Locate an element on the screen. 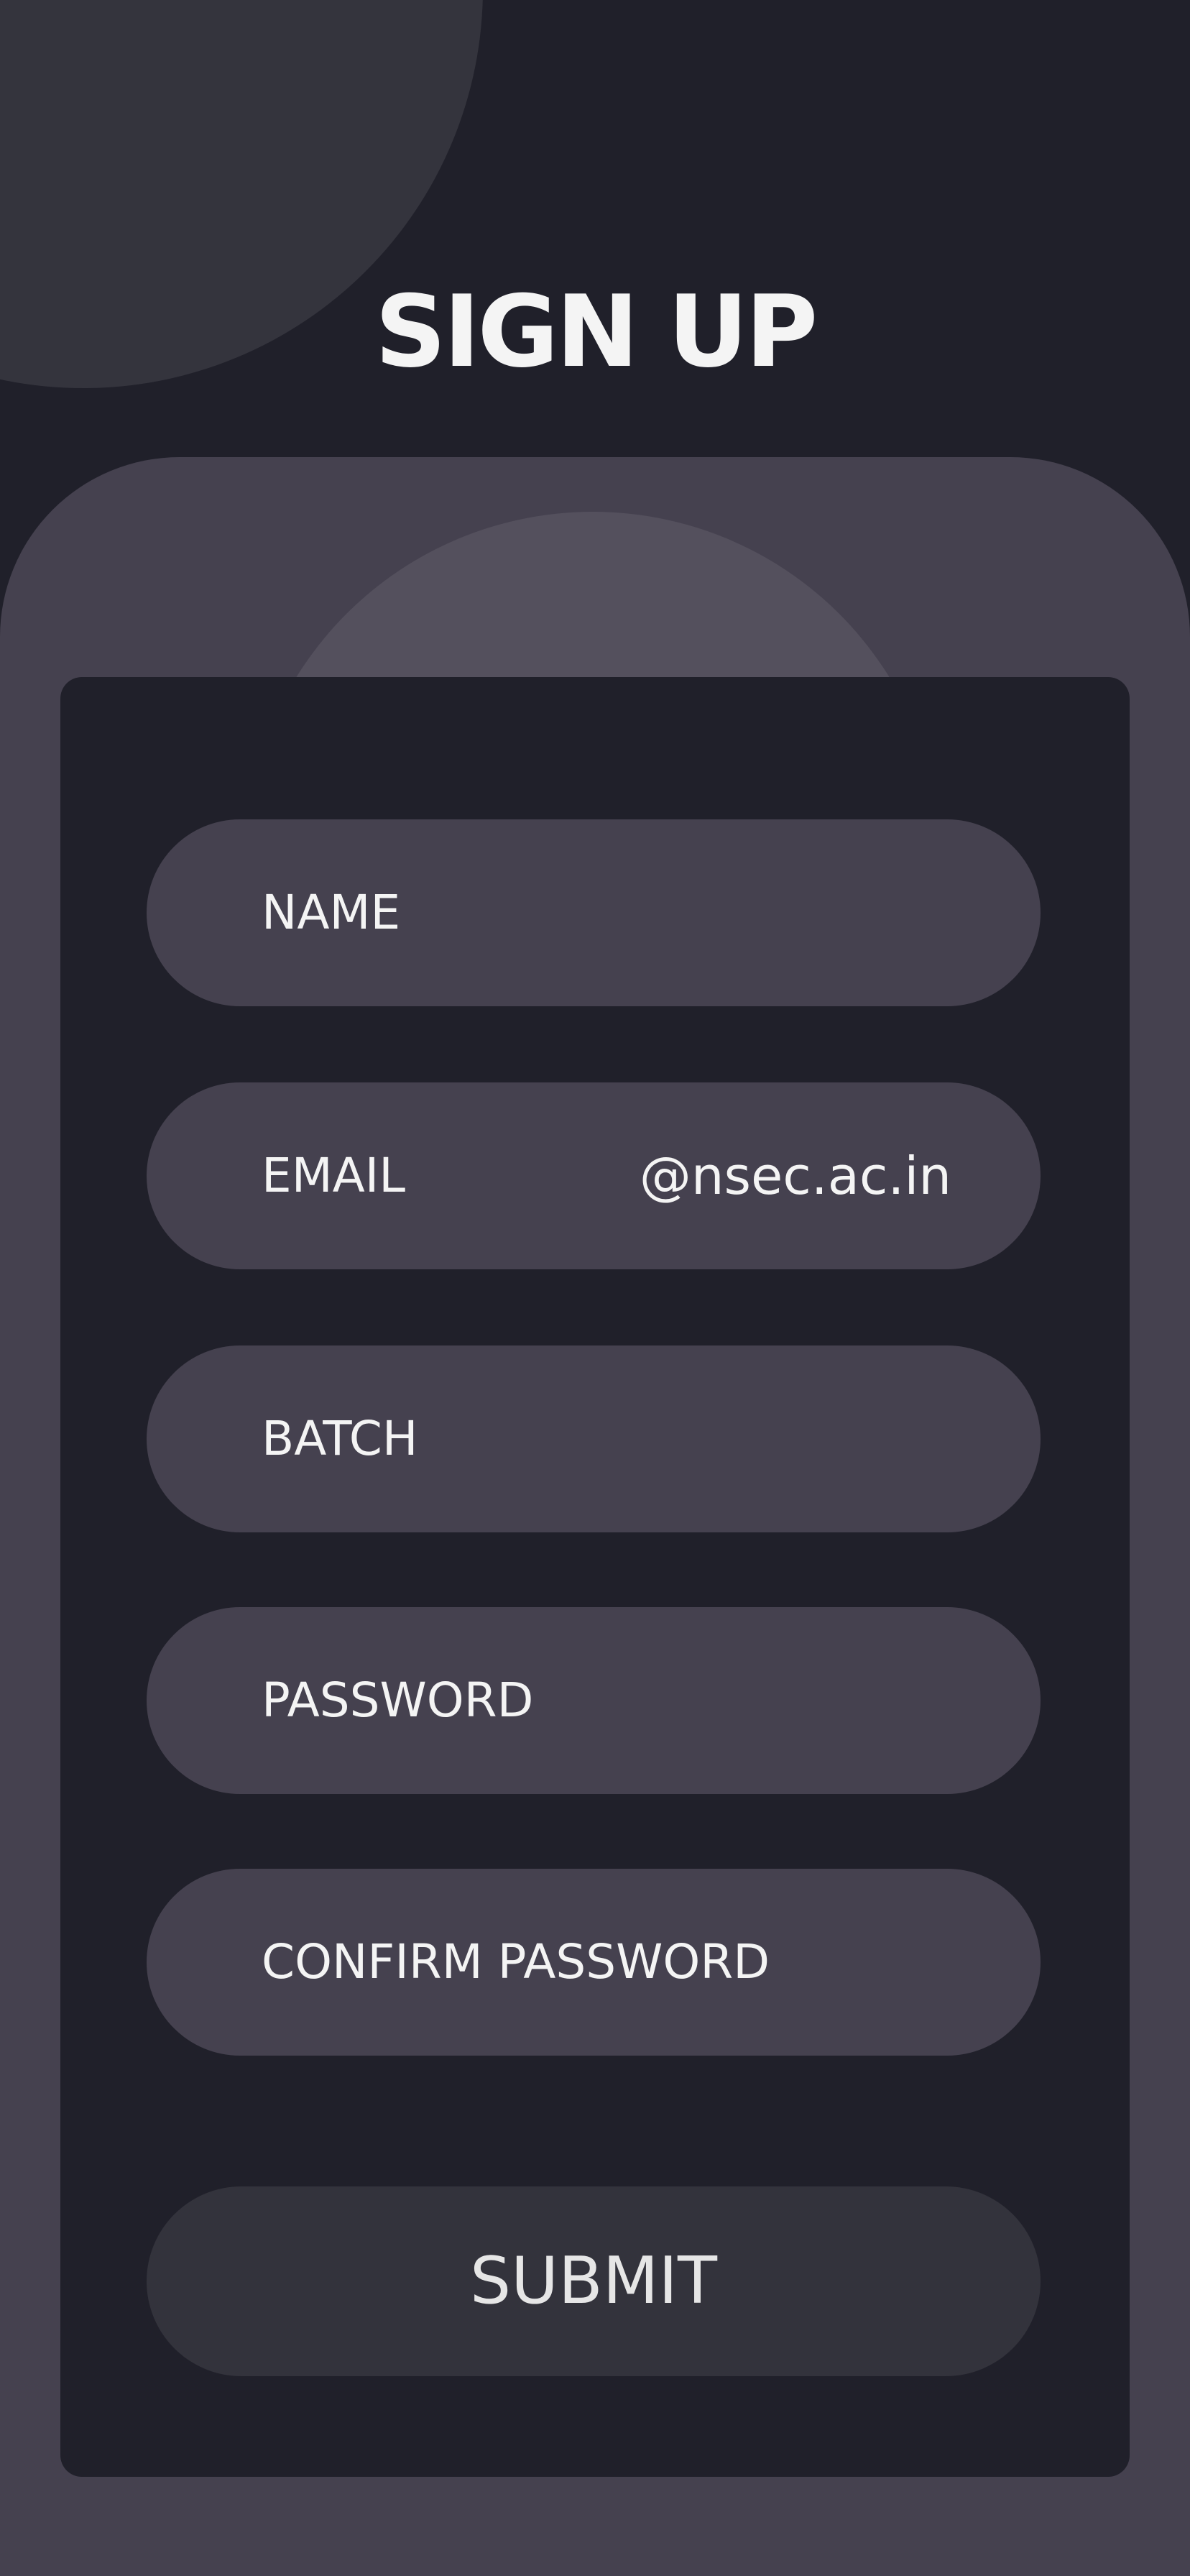 This screenshot has height=2576, width=1190. email-field-label: EMAIL is located at coordinates (334, 1175).